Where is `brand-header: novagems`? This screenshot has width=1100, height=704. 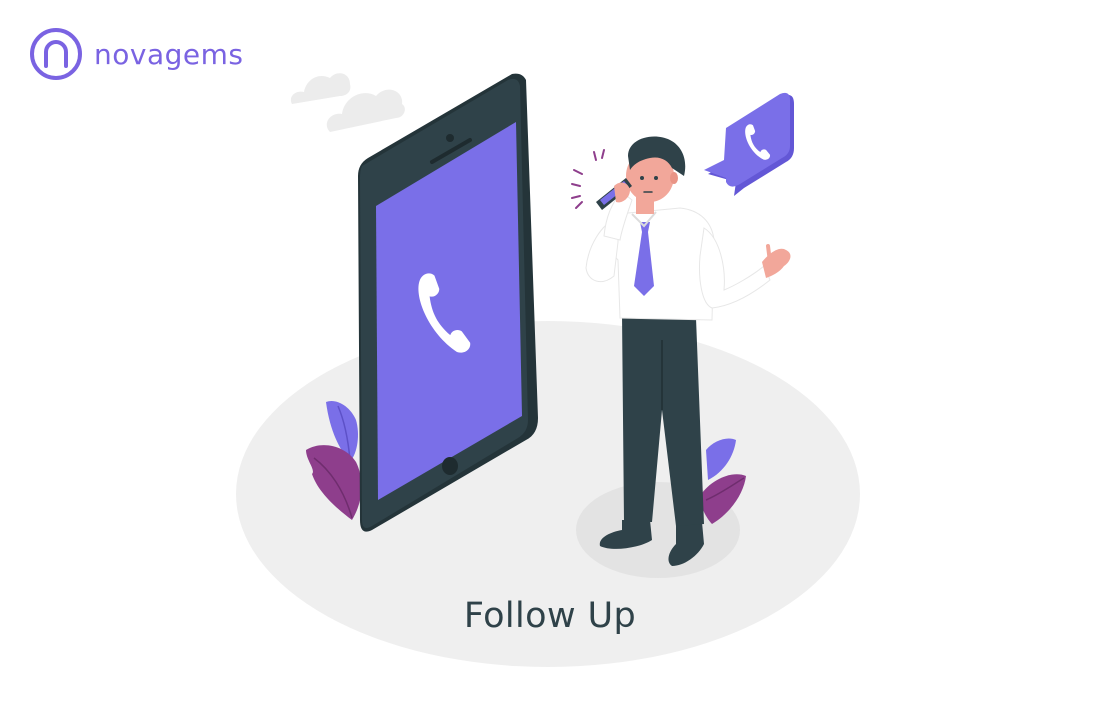 brand-header: novagems is located at coordinates (135, 54).